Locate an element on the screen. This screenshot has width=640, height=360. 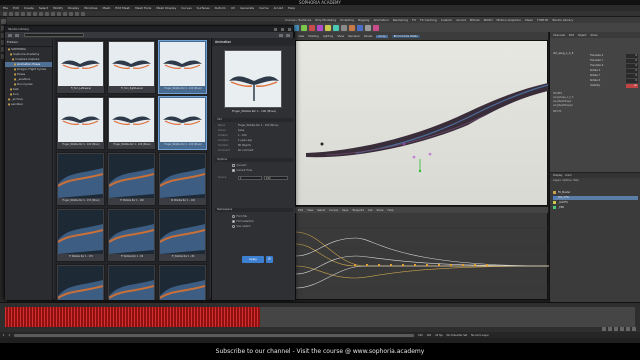
menu-modify: Modify is located at coordinates (58, 8).